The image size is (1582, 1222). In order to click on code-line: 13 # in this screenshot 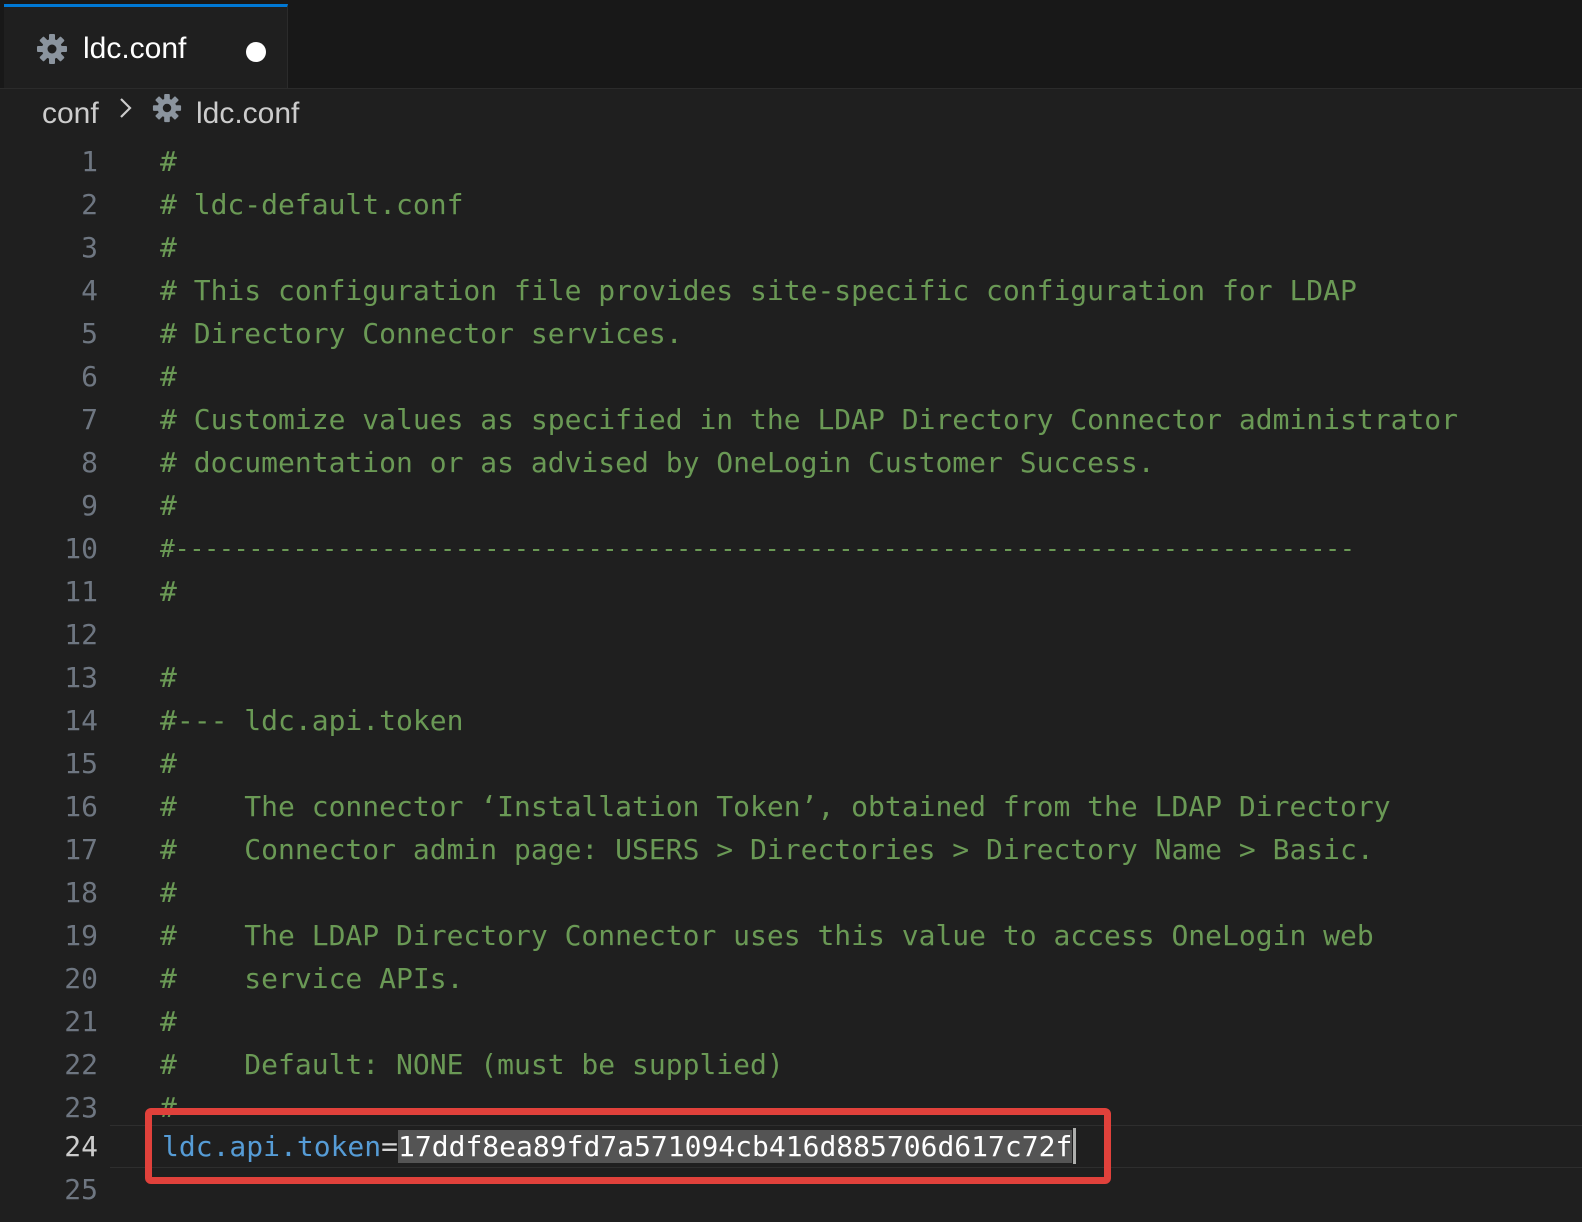, I will do `click(791, 677)`.